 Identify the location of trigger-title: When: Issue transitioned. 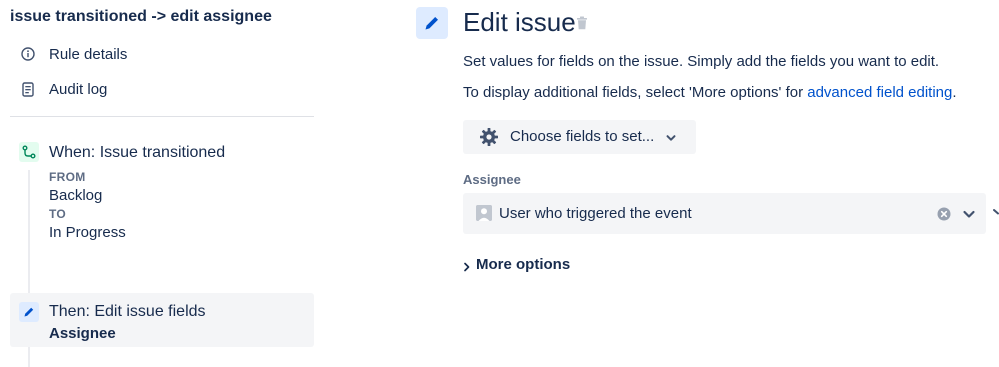
(137, 152).